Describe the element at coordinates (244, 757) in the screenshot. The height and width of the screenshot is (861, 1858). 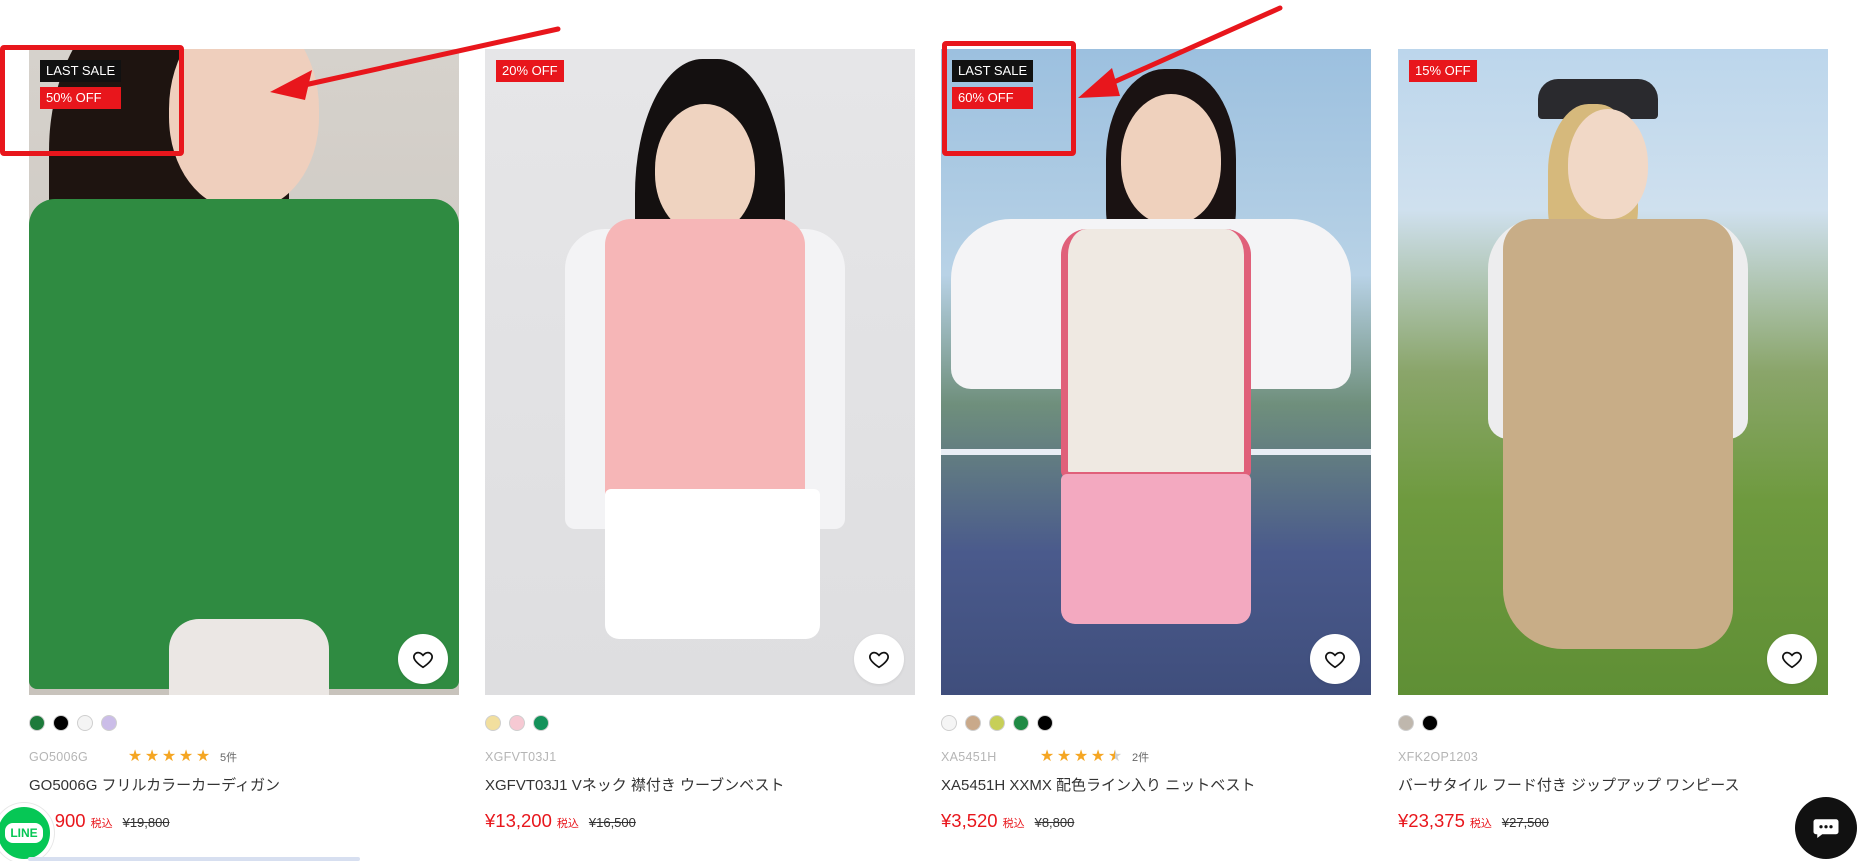
I see `product-meta: GO5006G ★ ★ ★ ★ ★ 5件` at that location.